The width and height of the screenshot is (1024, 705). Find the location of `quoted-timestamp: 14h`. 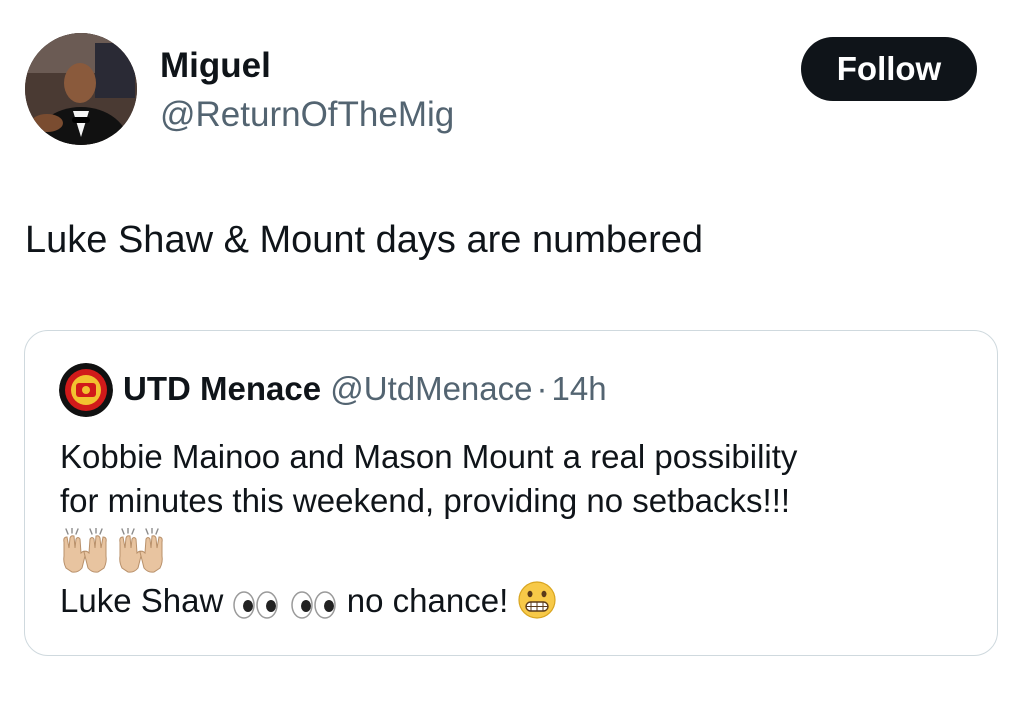

quoted-timestamp: 14h is located at coordinates (579, 388).